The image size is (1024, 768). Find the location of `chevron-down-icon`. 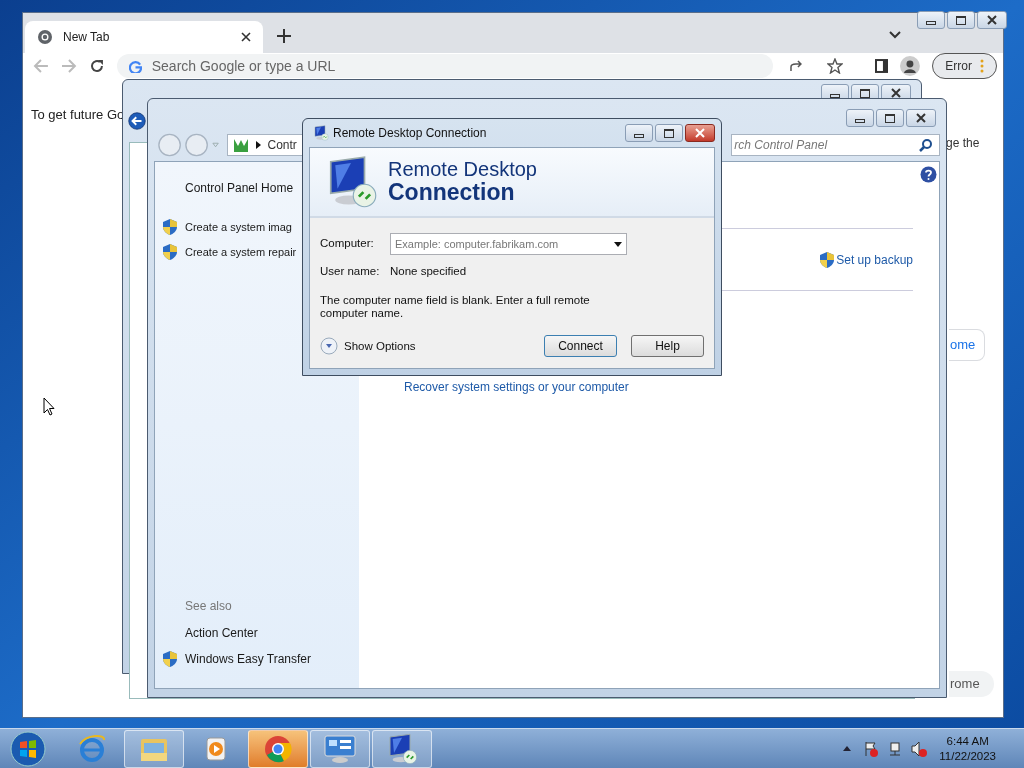

chevron-down-icon is located at coordinates (895, 35).